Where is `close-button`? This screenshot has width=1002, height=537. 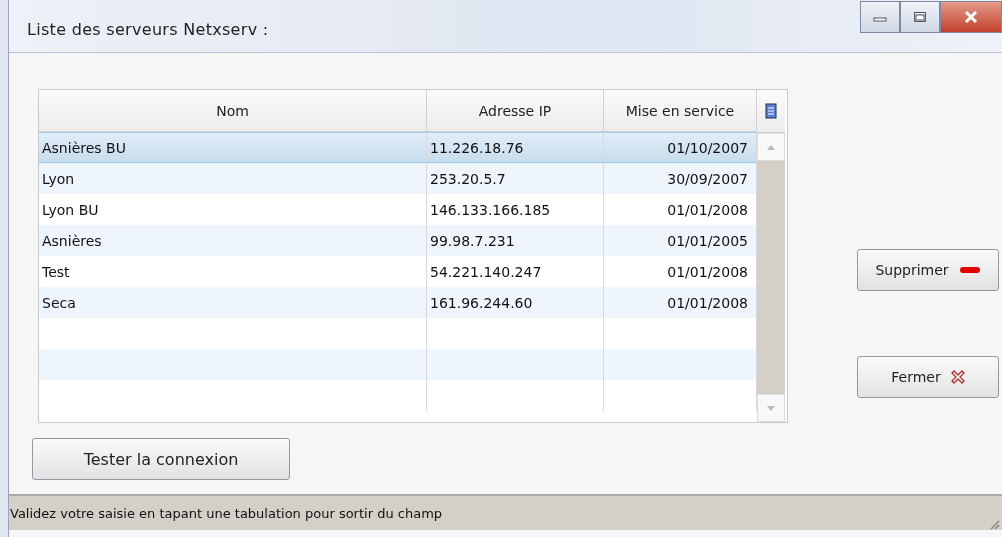 close-button is located at coordinates (971, 17).